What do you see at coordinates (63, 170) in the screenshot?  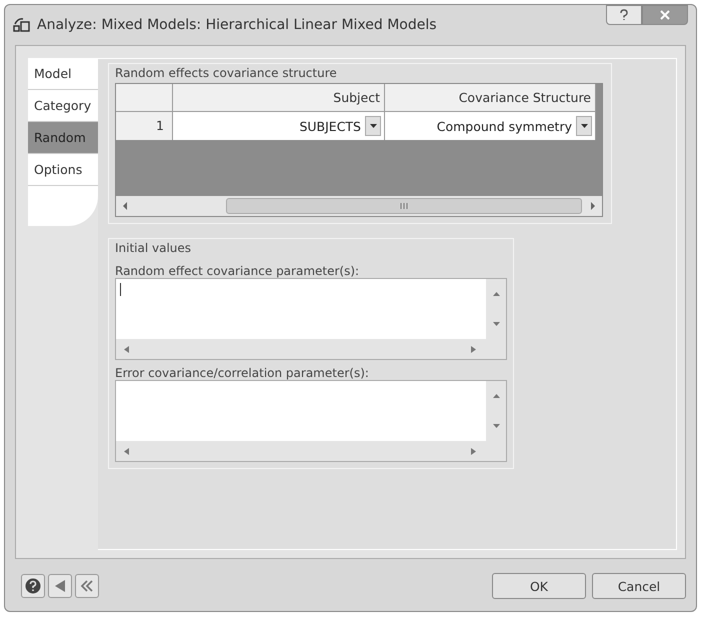 I see `tab: Options` at bounding box center [63, 170].